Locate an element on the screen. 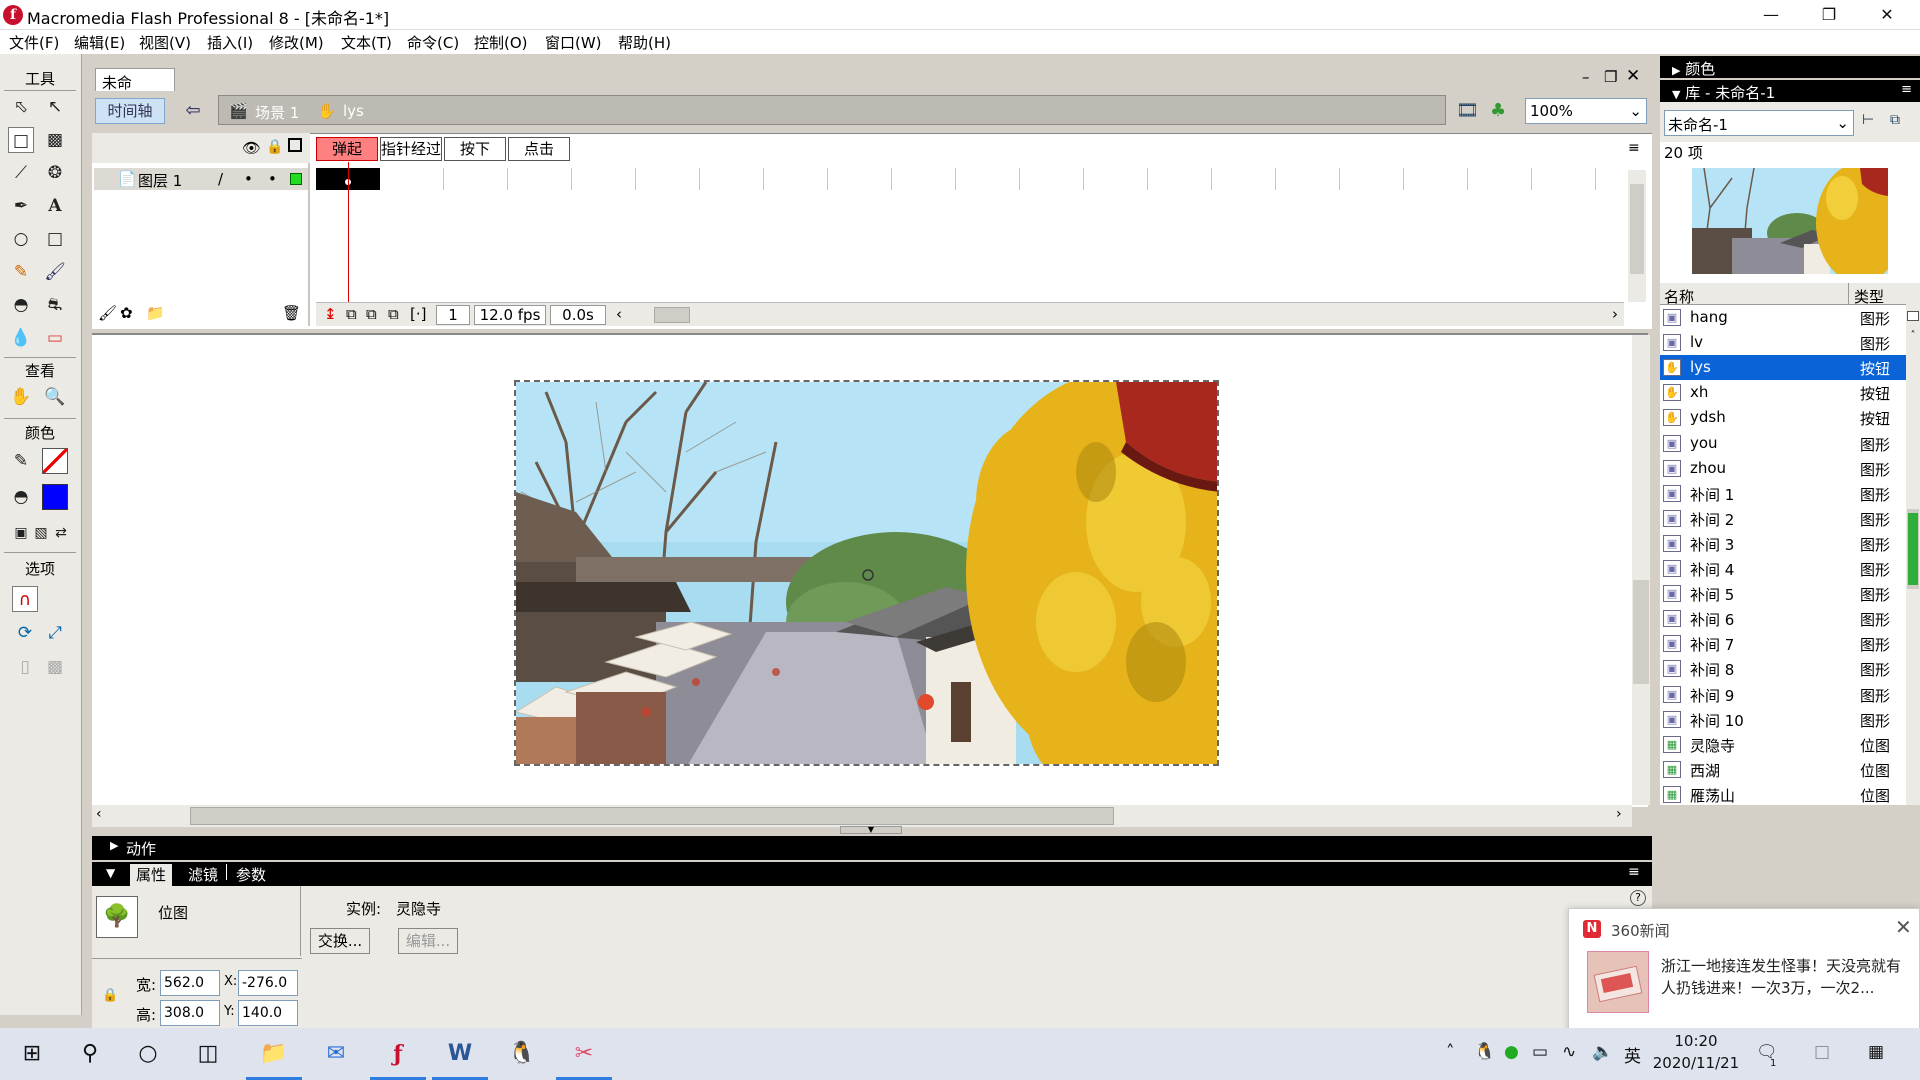  volume-icon: 🔈 is located at coordinates (1602, 1052).